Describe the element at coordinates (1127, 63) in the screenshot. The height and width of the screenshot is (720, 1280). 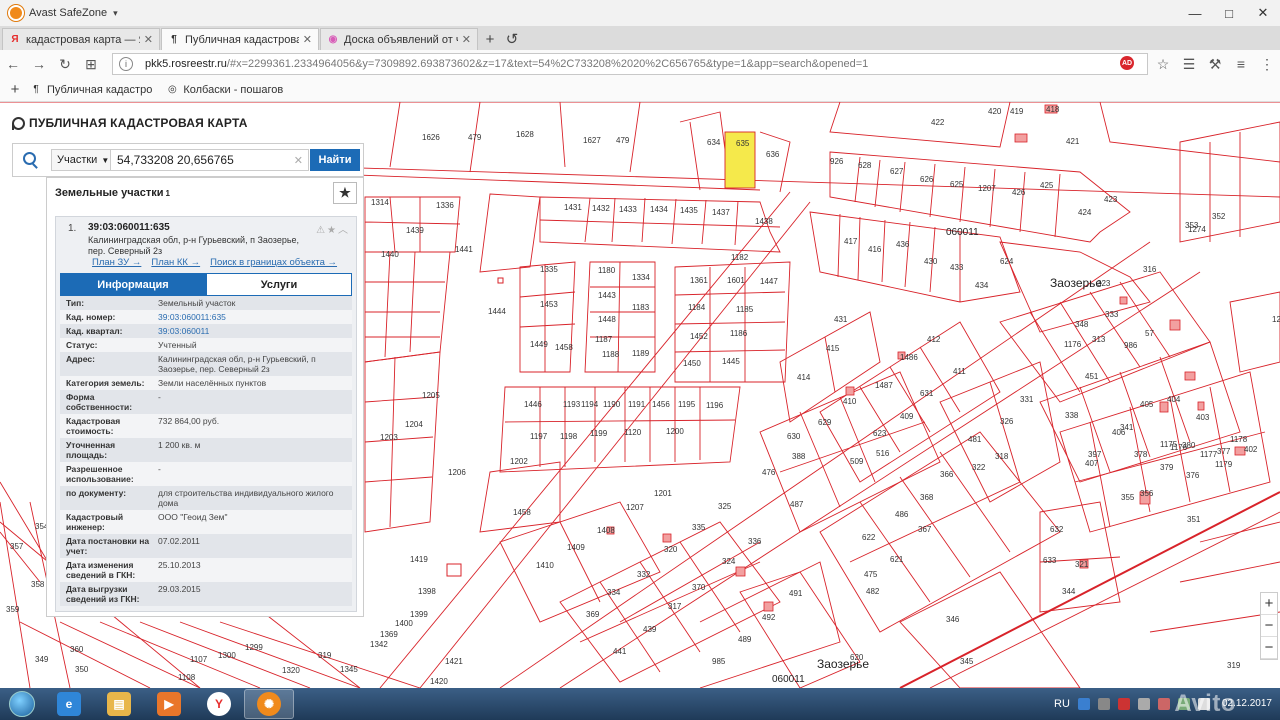
I see `adblock-badge-icon: AD` at that location.